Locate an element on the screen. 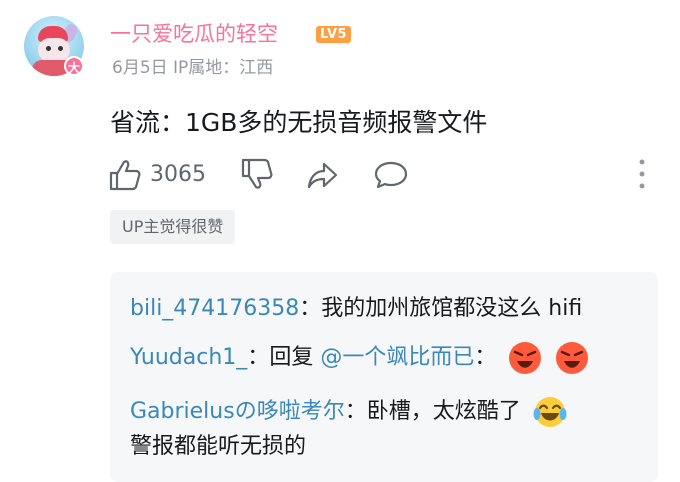  reply-item: Gabrielusの哆啦考尔：卧槽，太炫酷了 is located at coordinates (349, 412).